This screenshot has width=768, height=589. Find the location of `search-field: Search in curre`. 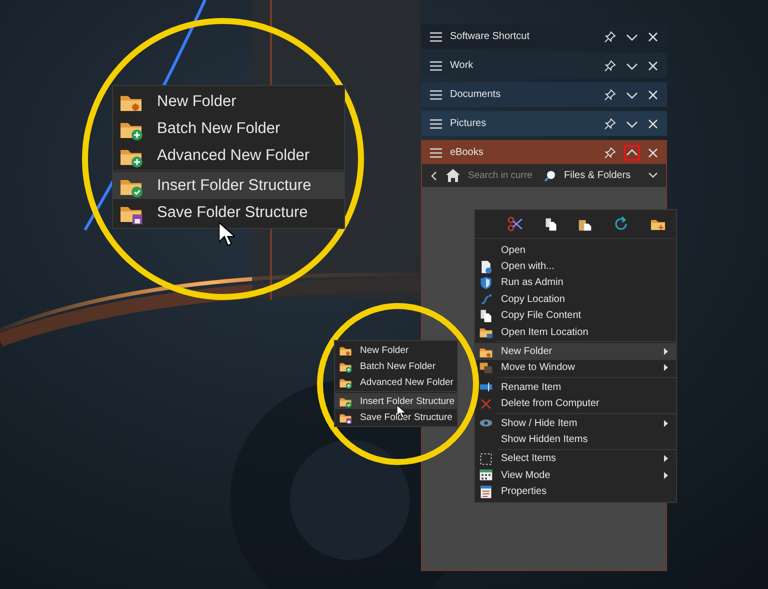

search-field: Search in curre is located at coordinates (502, 175).